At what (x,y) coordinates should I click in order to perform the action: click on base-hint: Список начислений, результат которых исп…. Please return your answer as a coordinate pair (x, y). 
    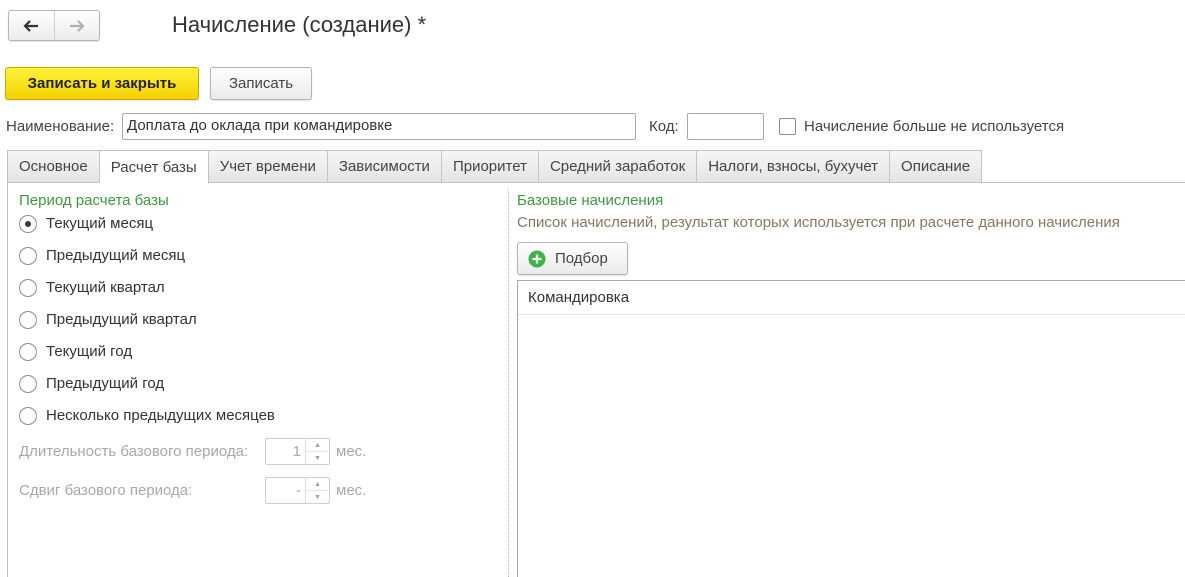
    Looking at the image, I should click on (818, 222).